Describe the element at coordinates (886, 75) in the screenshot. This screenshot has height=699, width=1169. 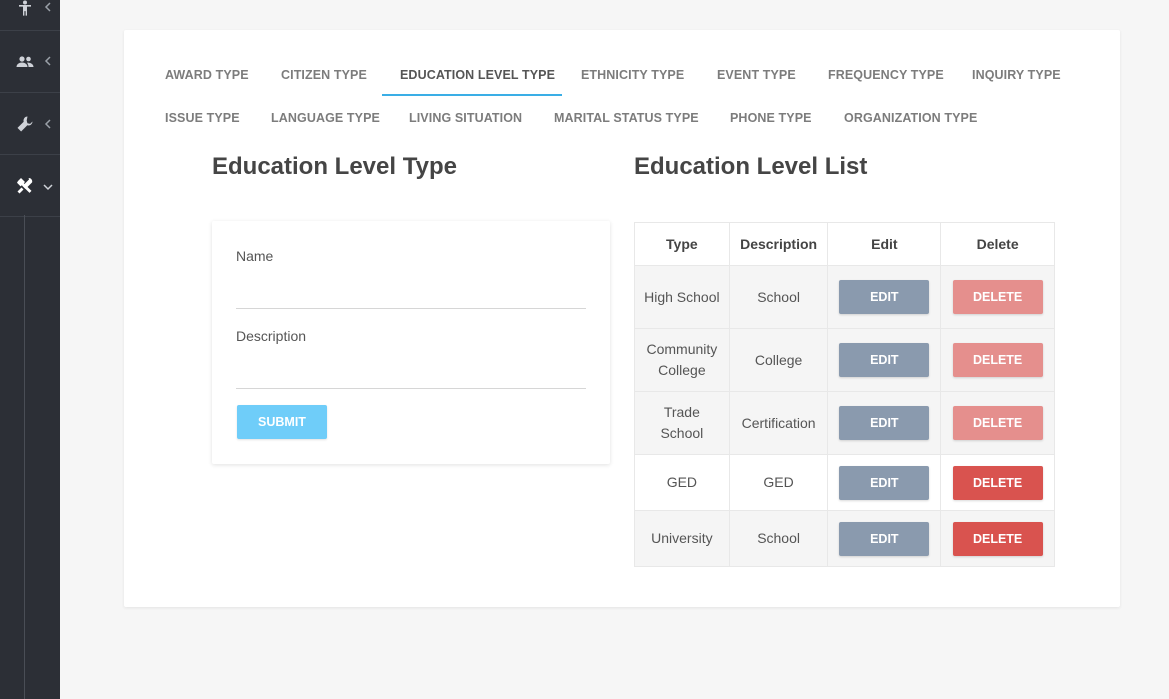
I see `tab-frequency-type: FREQUENCY TYPE` at that location.